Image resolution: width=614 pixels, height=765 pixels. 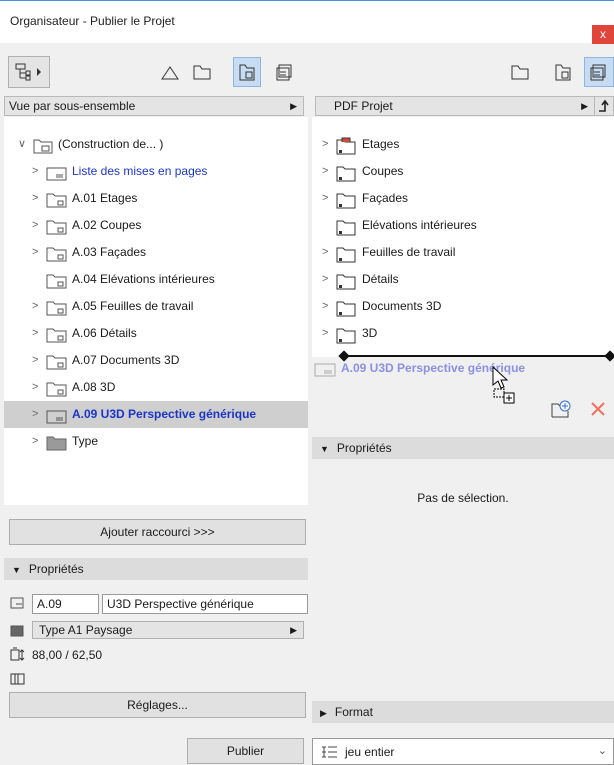 I want to click on layout-name-field: U3D Perspective générique, so click(x=205, y=604).